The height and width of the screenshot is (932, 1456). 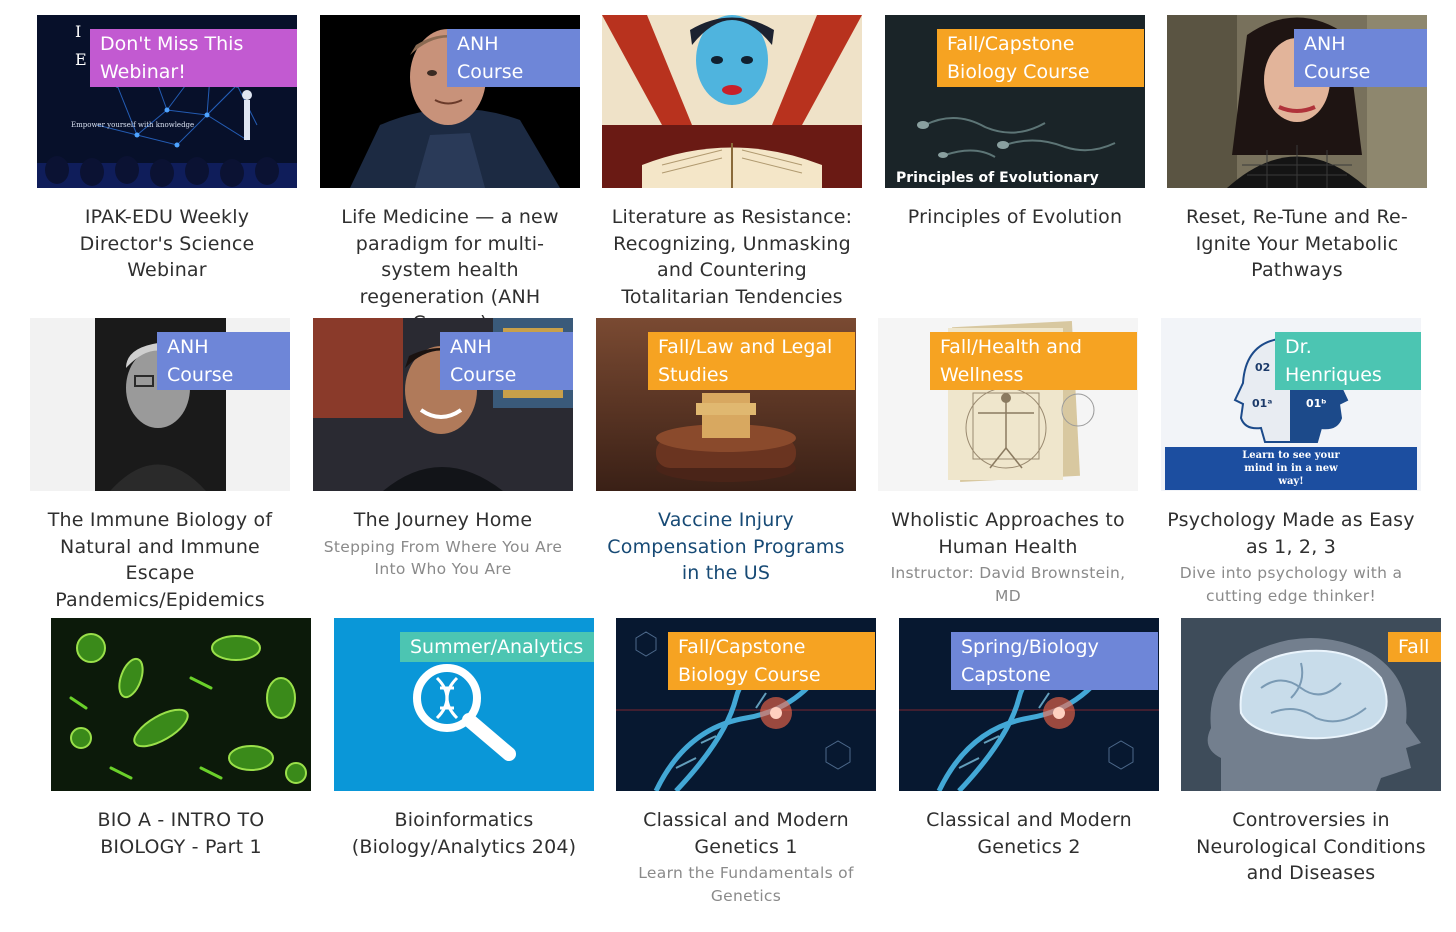 I want to click on course-thumbnail: Fall/Health and Wellness, so click(x=1008, y=404).